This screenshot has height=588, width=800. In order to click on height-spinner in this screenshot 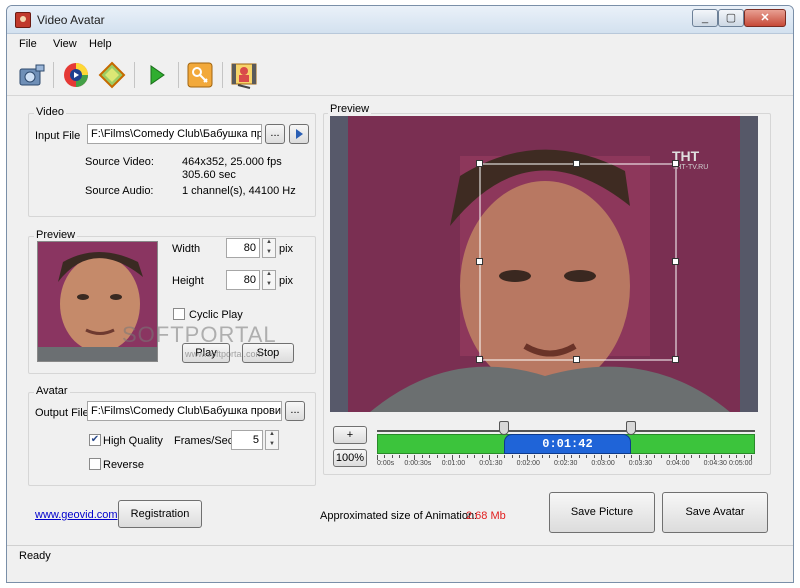, I will do `click(269, 280)`.